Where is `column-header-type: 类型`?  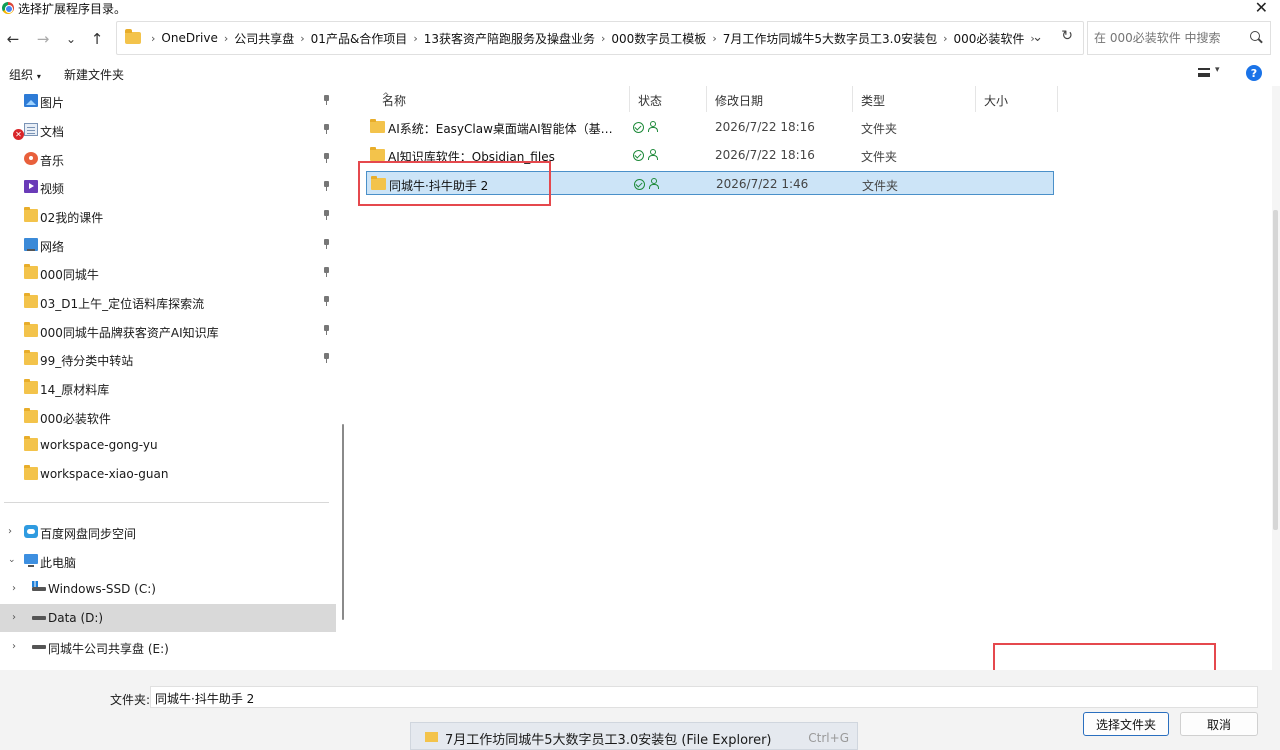 column-header-type: 类型 is located at coordinates (914, 99).